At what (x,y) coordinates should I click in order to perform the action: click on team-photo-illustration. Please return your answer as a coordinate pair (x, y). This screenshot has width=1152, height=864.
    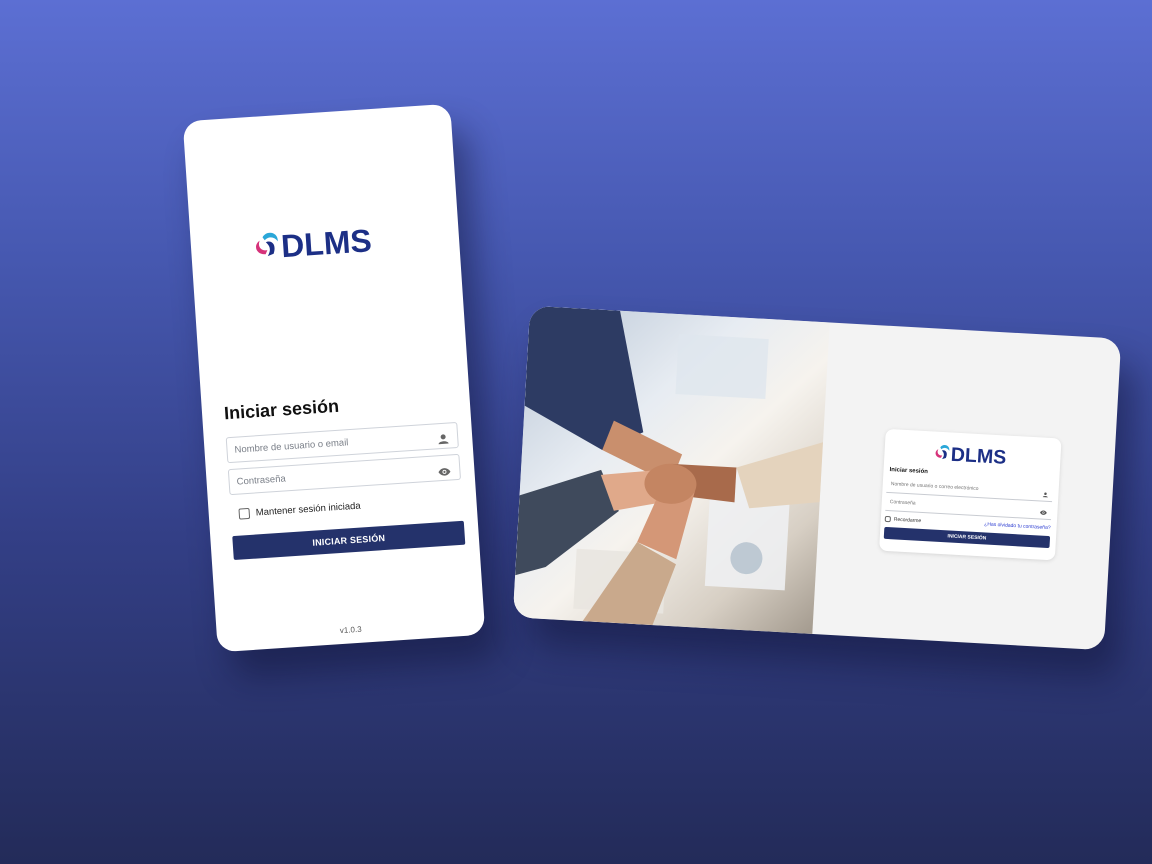
    Looking at the image, I should click on (669, 465).